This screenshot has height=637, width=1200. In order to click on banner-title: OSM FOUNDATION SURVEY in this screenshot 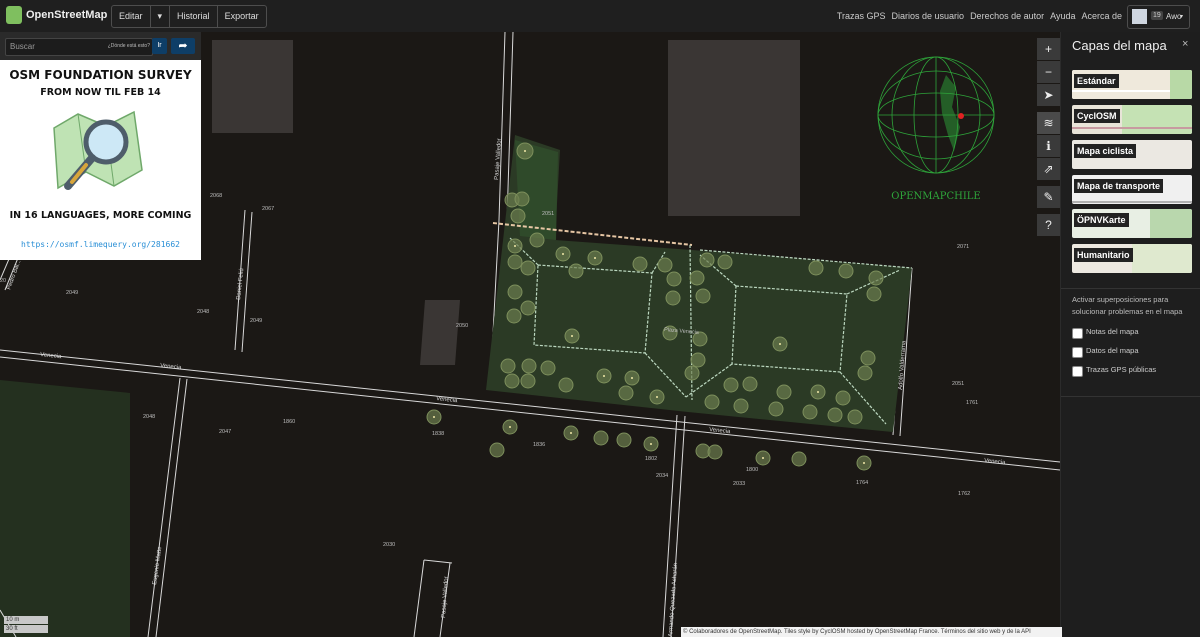, I will do `click(100, 75)`.